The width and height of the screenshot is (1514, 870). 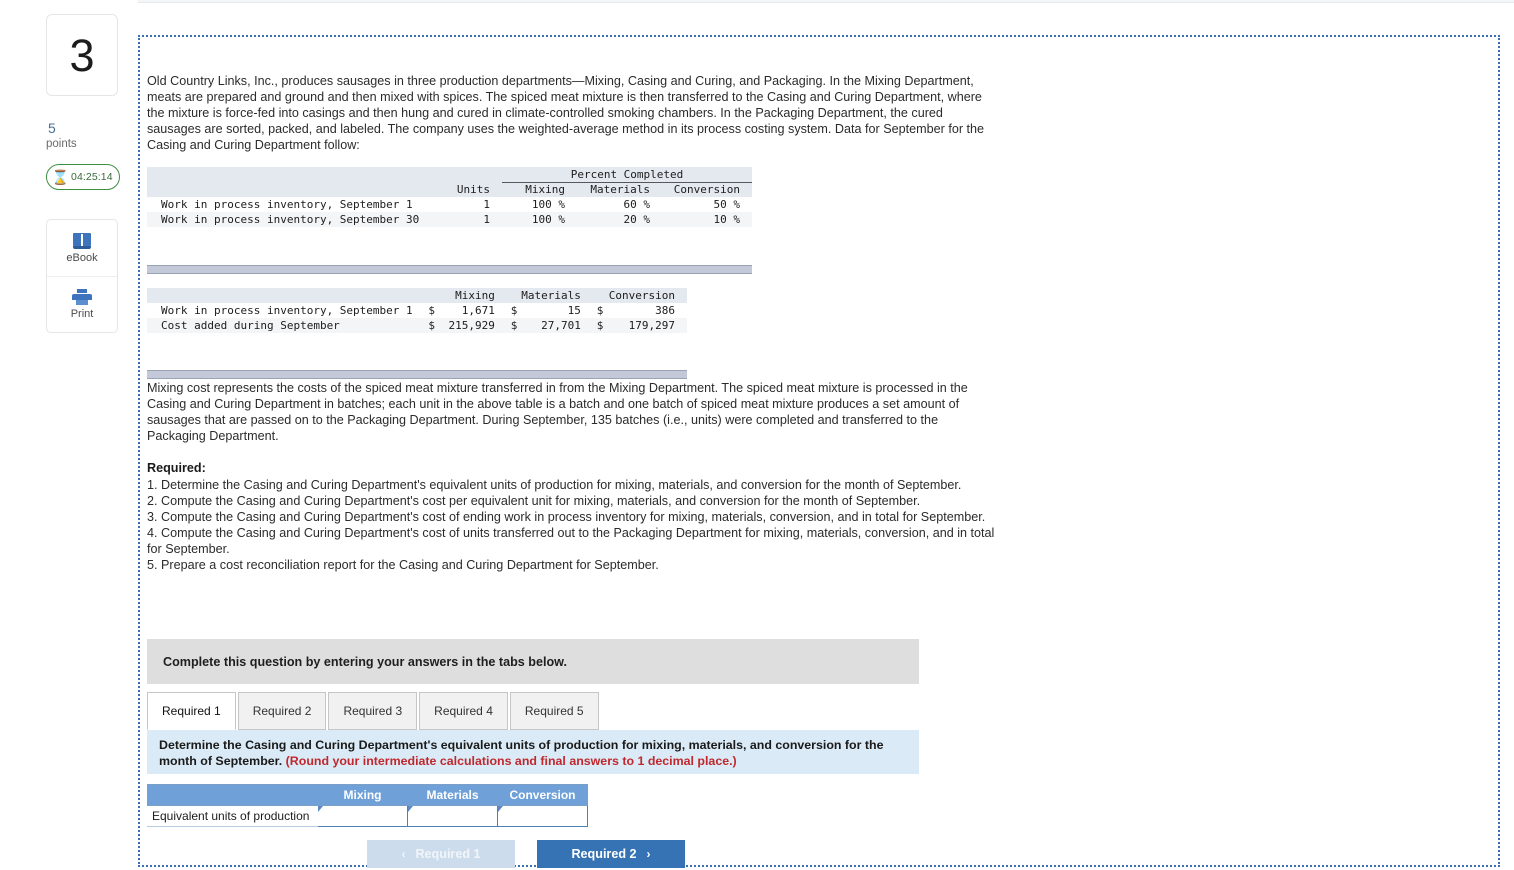 What do you see at coordinates (452, 816) in the screenshot?
I see `input-materials` at bounding box center [452, 816].